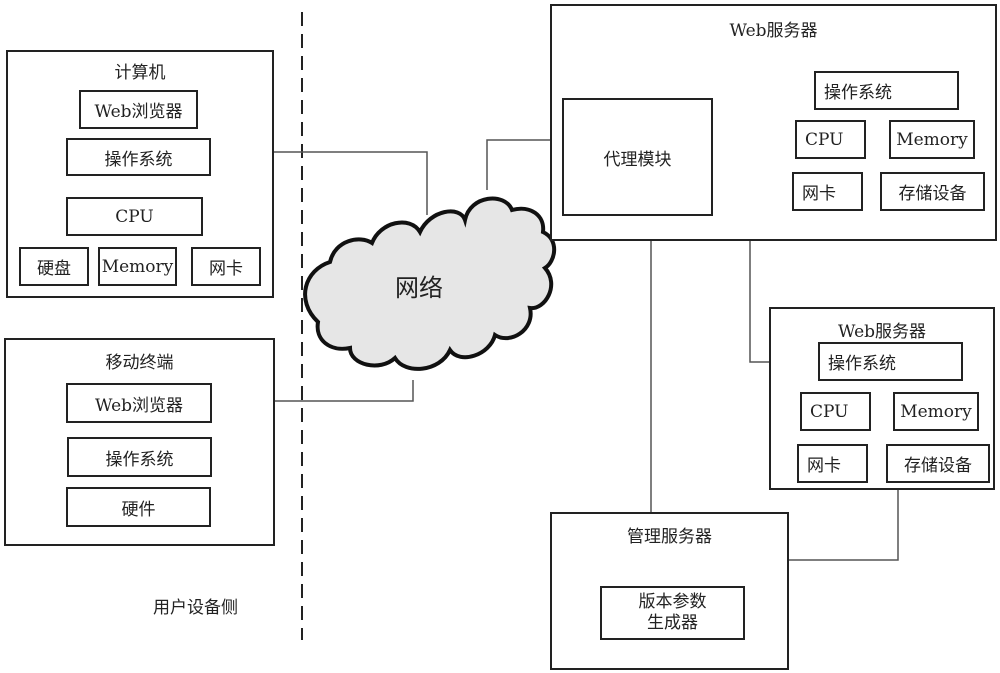 The width and height of the screenshot is (1000, 673). I want to click on management-server-title: 管理服务器, so click(669, 537).